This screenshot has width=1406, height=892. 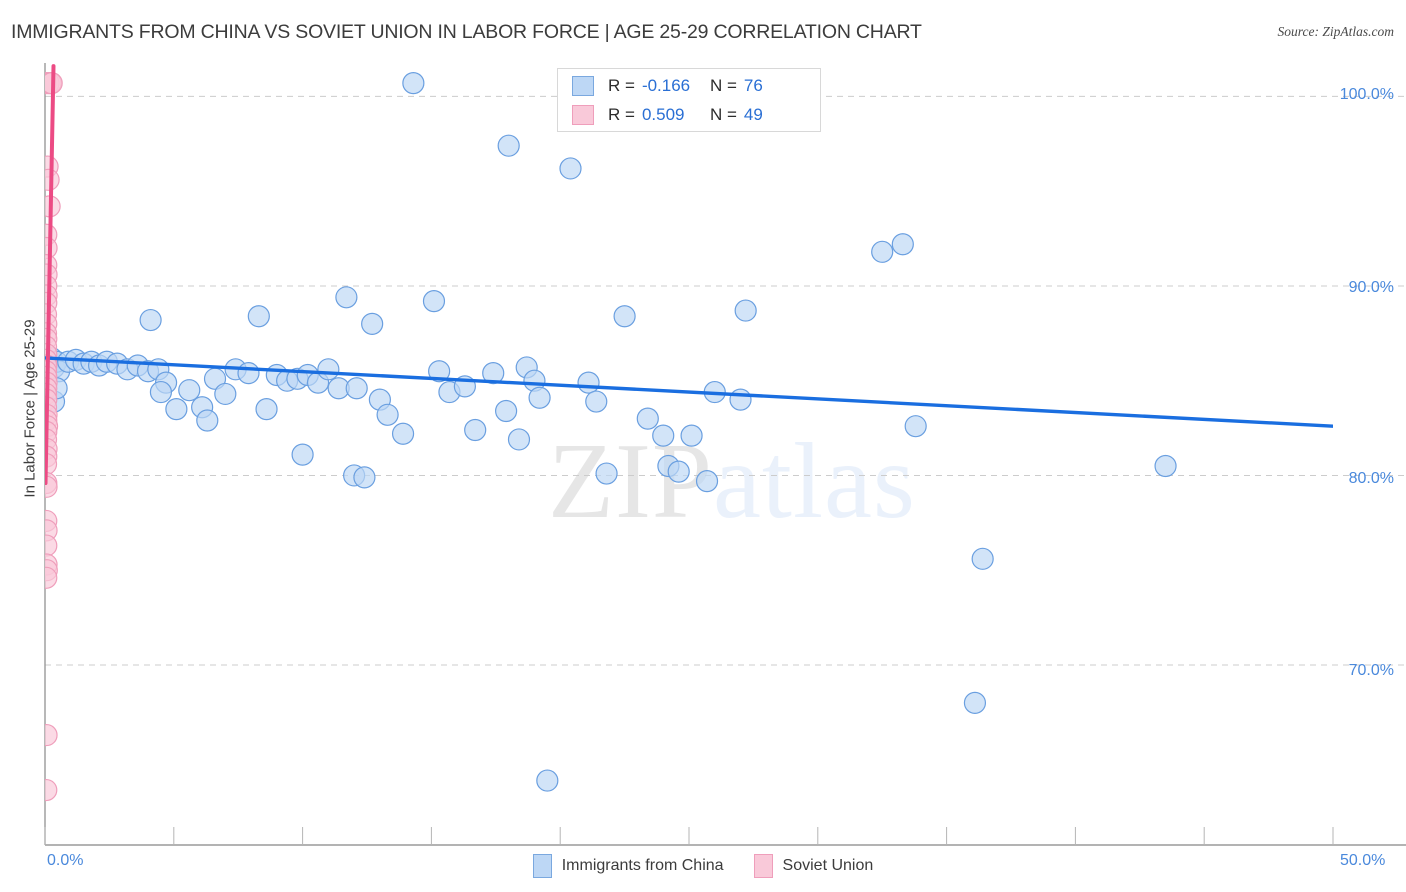 I want to click on y-tick-label-3: 70.0%, so click(x=1371, y=670).